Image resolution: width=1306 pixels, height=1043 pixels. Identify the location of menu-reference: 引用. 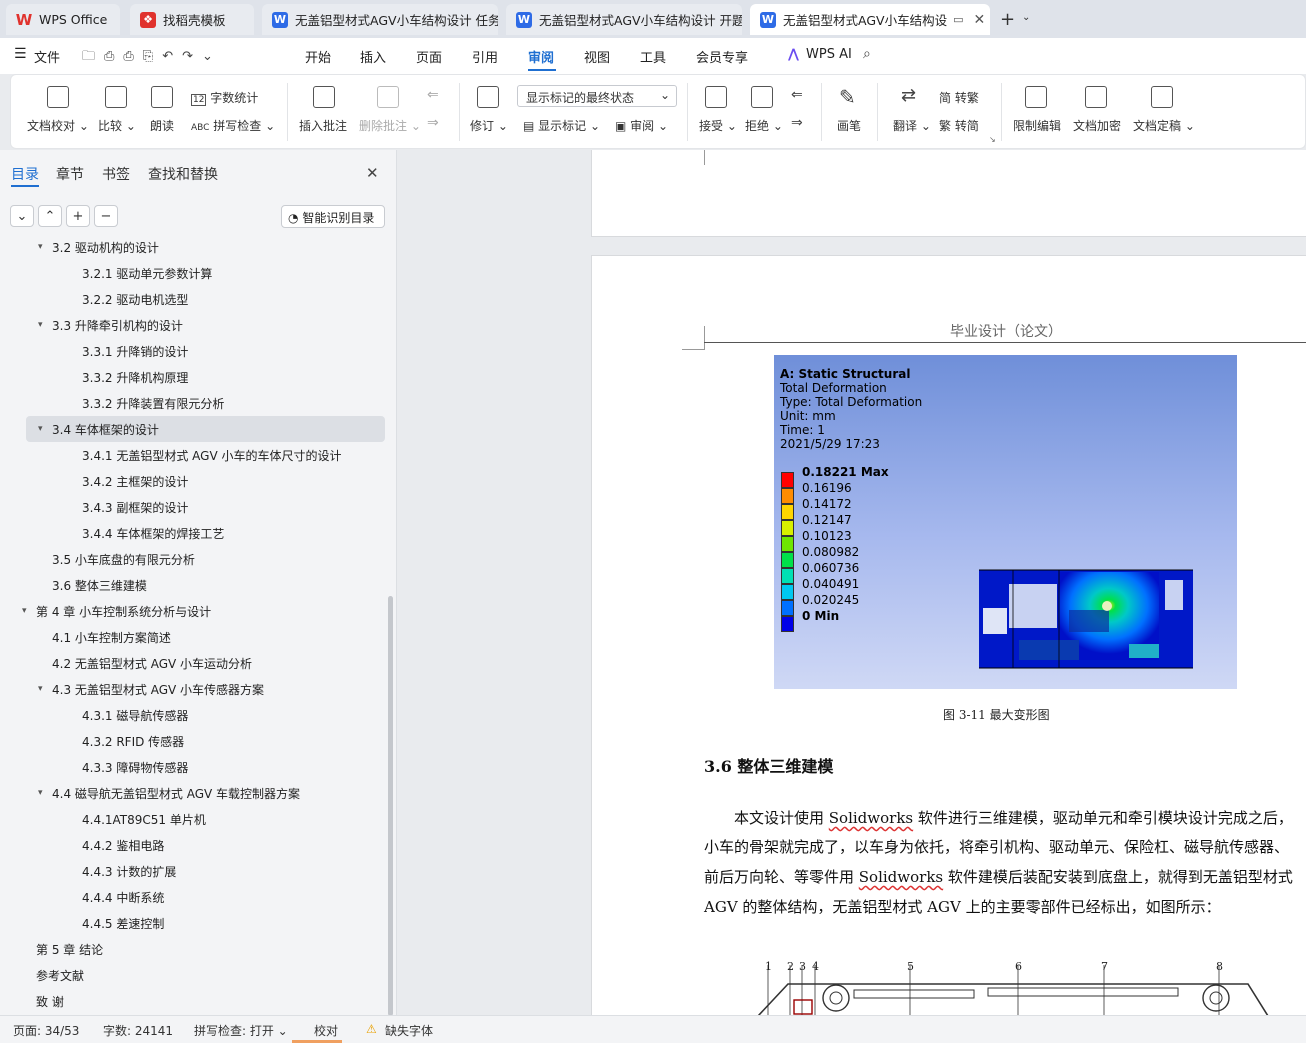
(485, 56).